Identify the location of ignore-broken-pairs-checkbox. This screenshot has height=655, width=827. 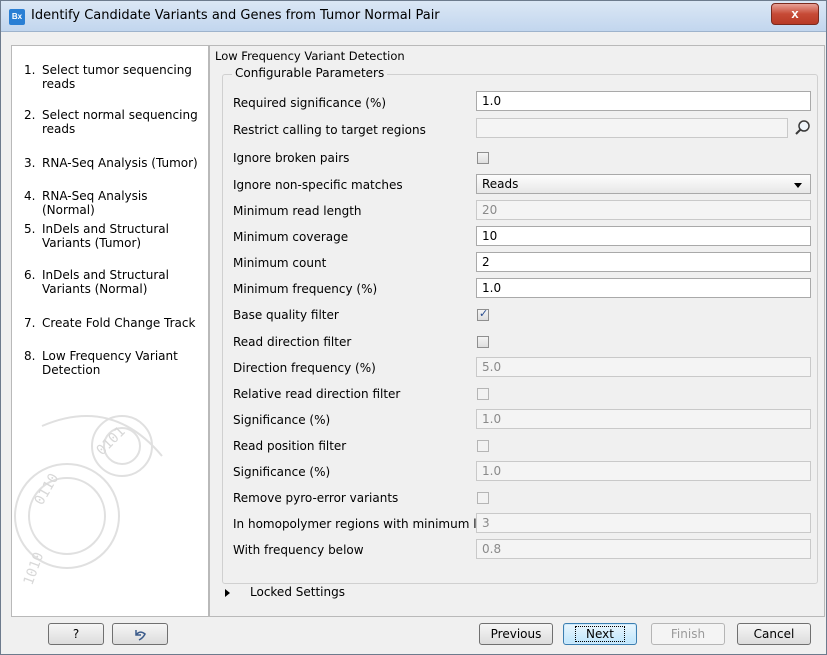
(483, 158).